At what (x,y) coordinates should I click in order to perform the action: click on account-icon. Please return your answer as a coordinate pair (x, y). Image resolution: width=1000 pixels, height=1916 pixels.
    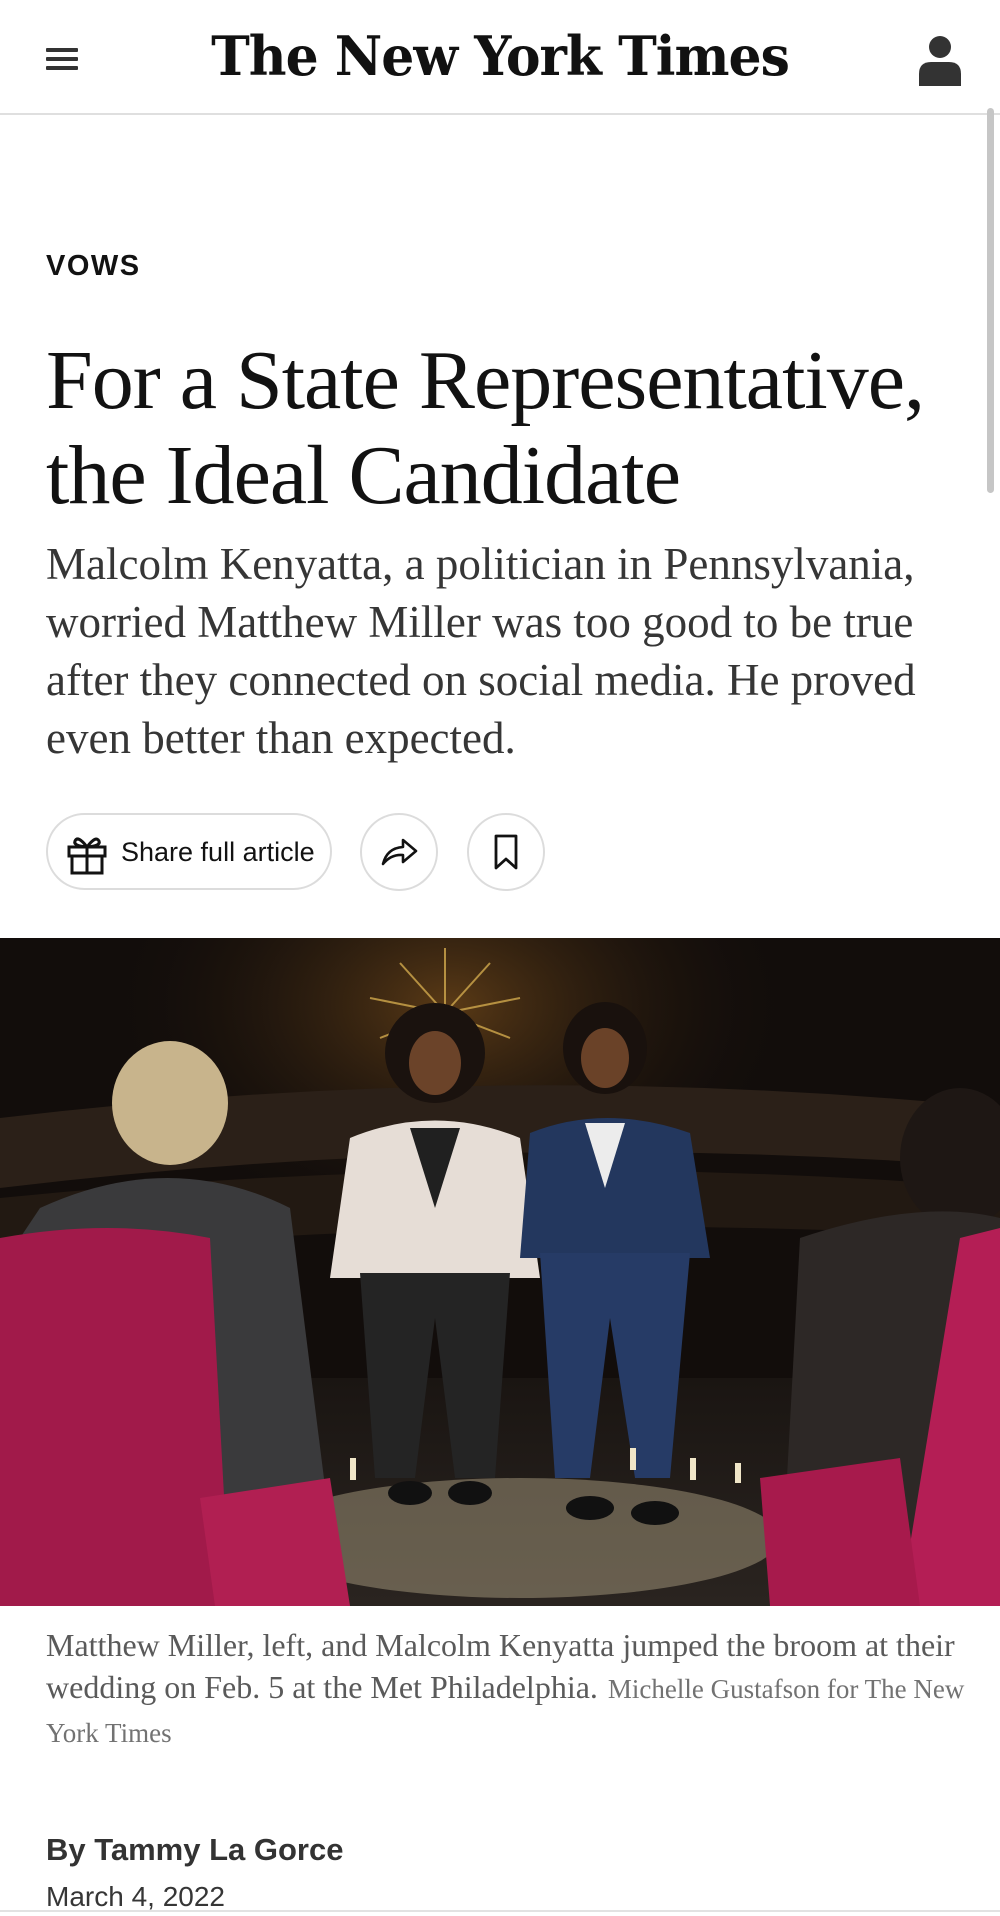
    Looking at the image, I should click on (940, 60).